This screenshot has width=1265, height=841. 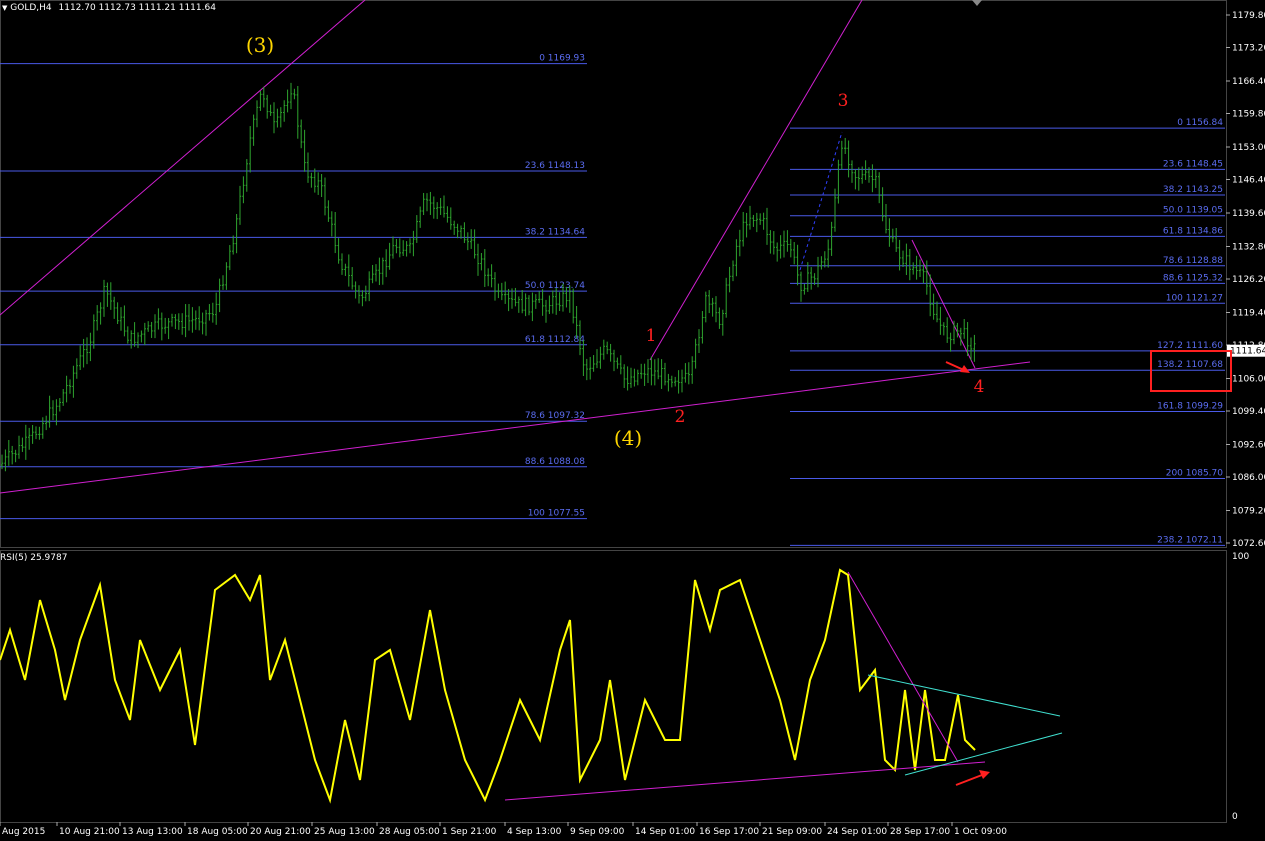 I want to click on red-arrow, so click(x=969, y=780).